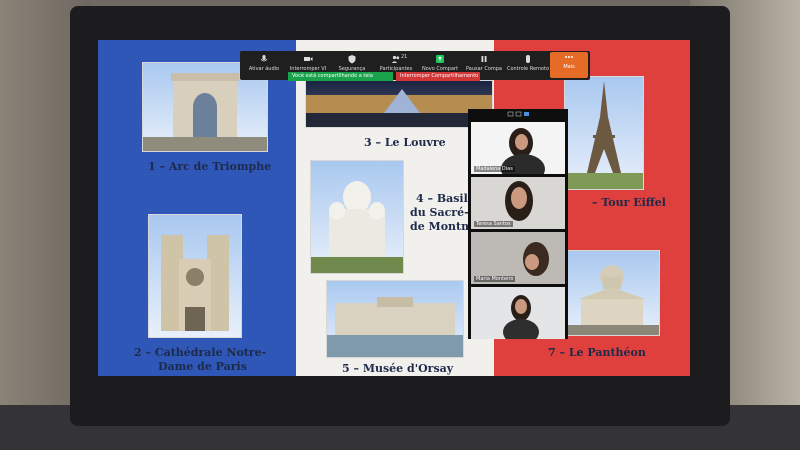  What do you see at coordinates (493, 224) in the screenshot?
I see `participant-name: Teresa Santos` at bounding box center [493, 224].